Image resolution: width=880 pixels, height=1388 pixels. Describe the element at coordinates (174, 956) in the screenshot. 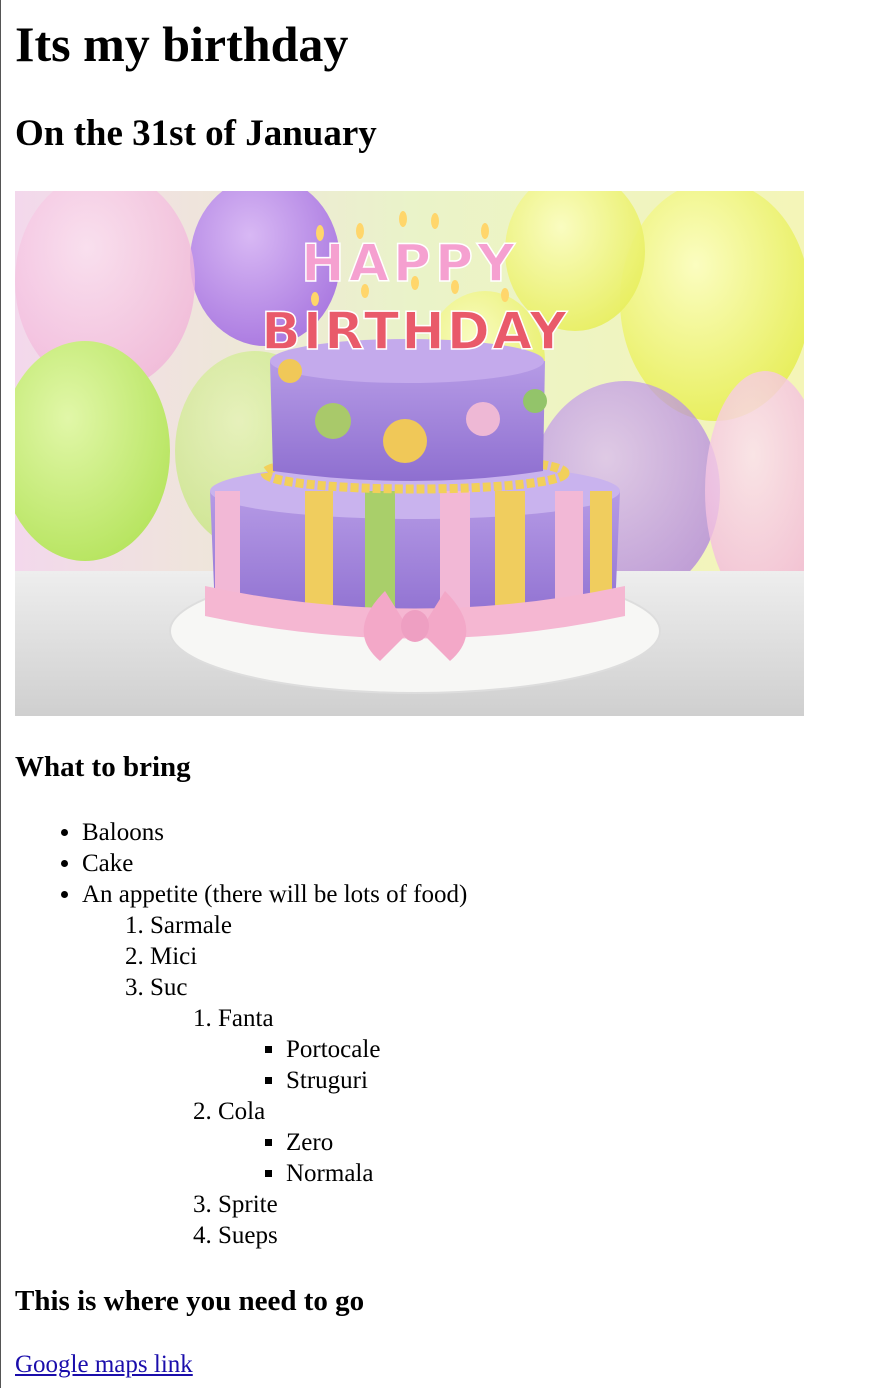

I see `list-item-label: Mici` at that location.